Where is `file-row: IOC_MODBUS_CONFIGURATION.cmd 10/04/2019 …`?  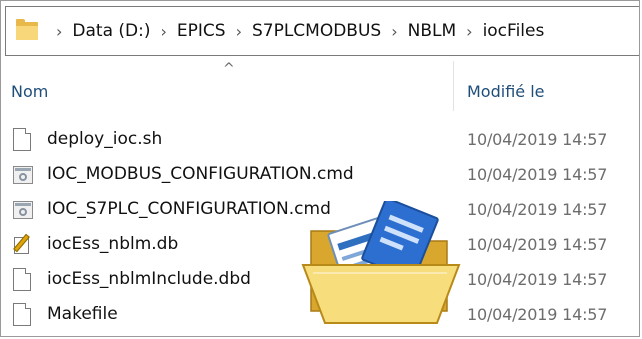
file-row: IOC_MODBUS_CONFIGURATION.cmd 10/04/2019 … is located at coordinates (320, 174).